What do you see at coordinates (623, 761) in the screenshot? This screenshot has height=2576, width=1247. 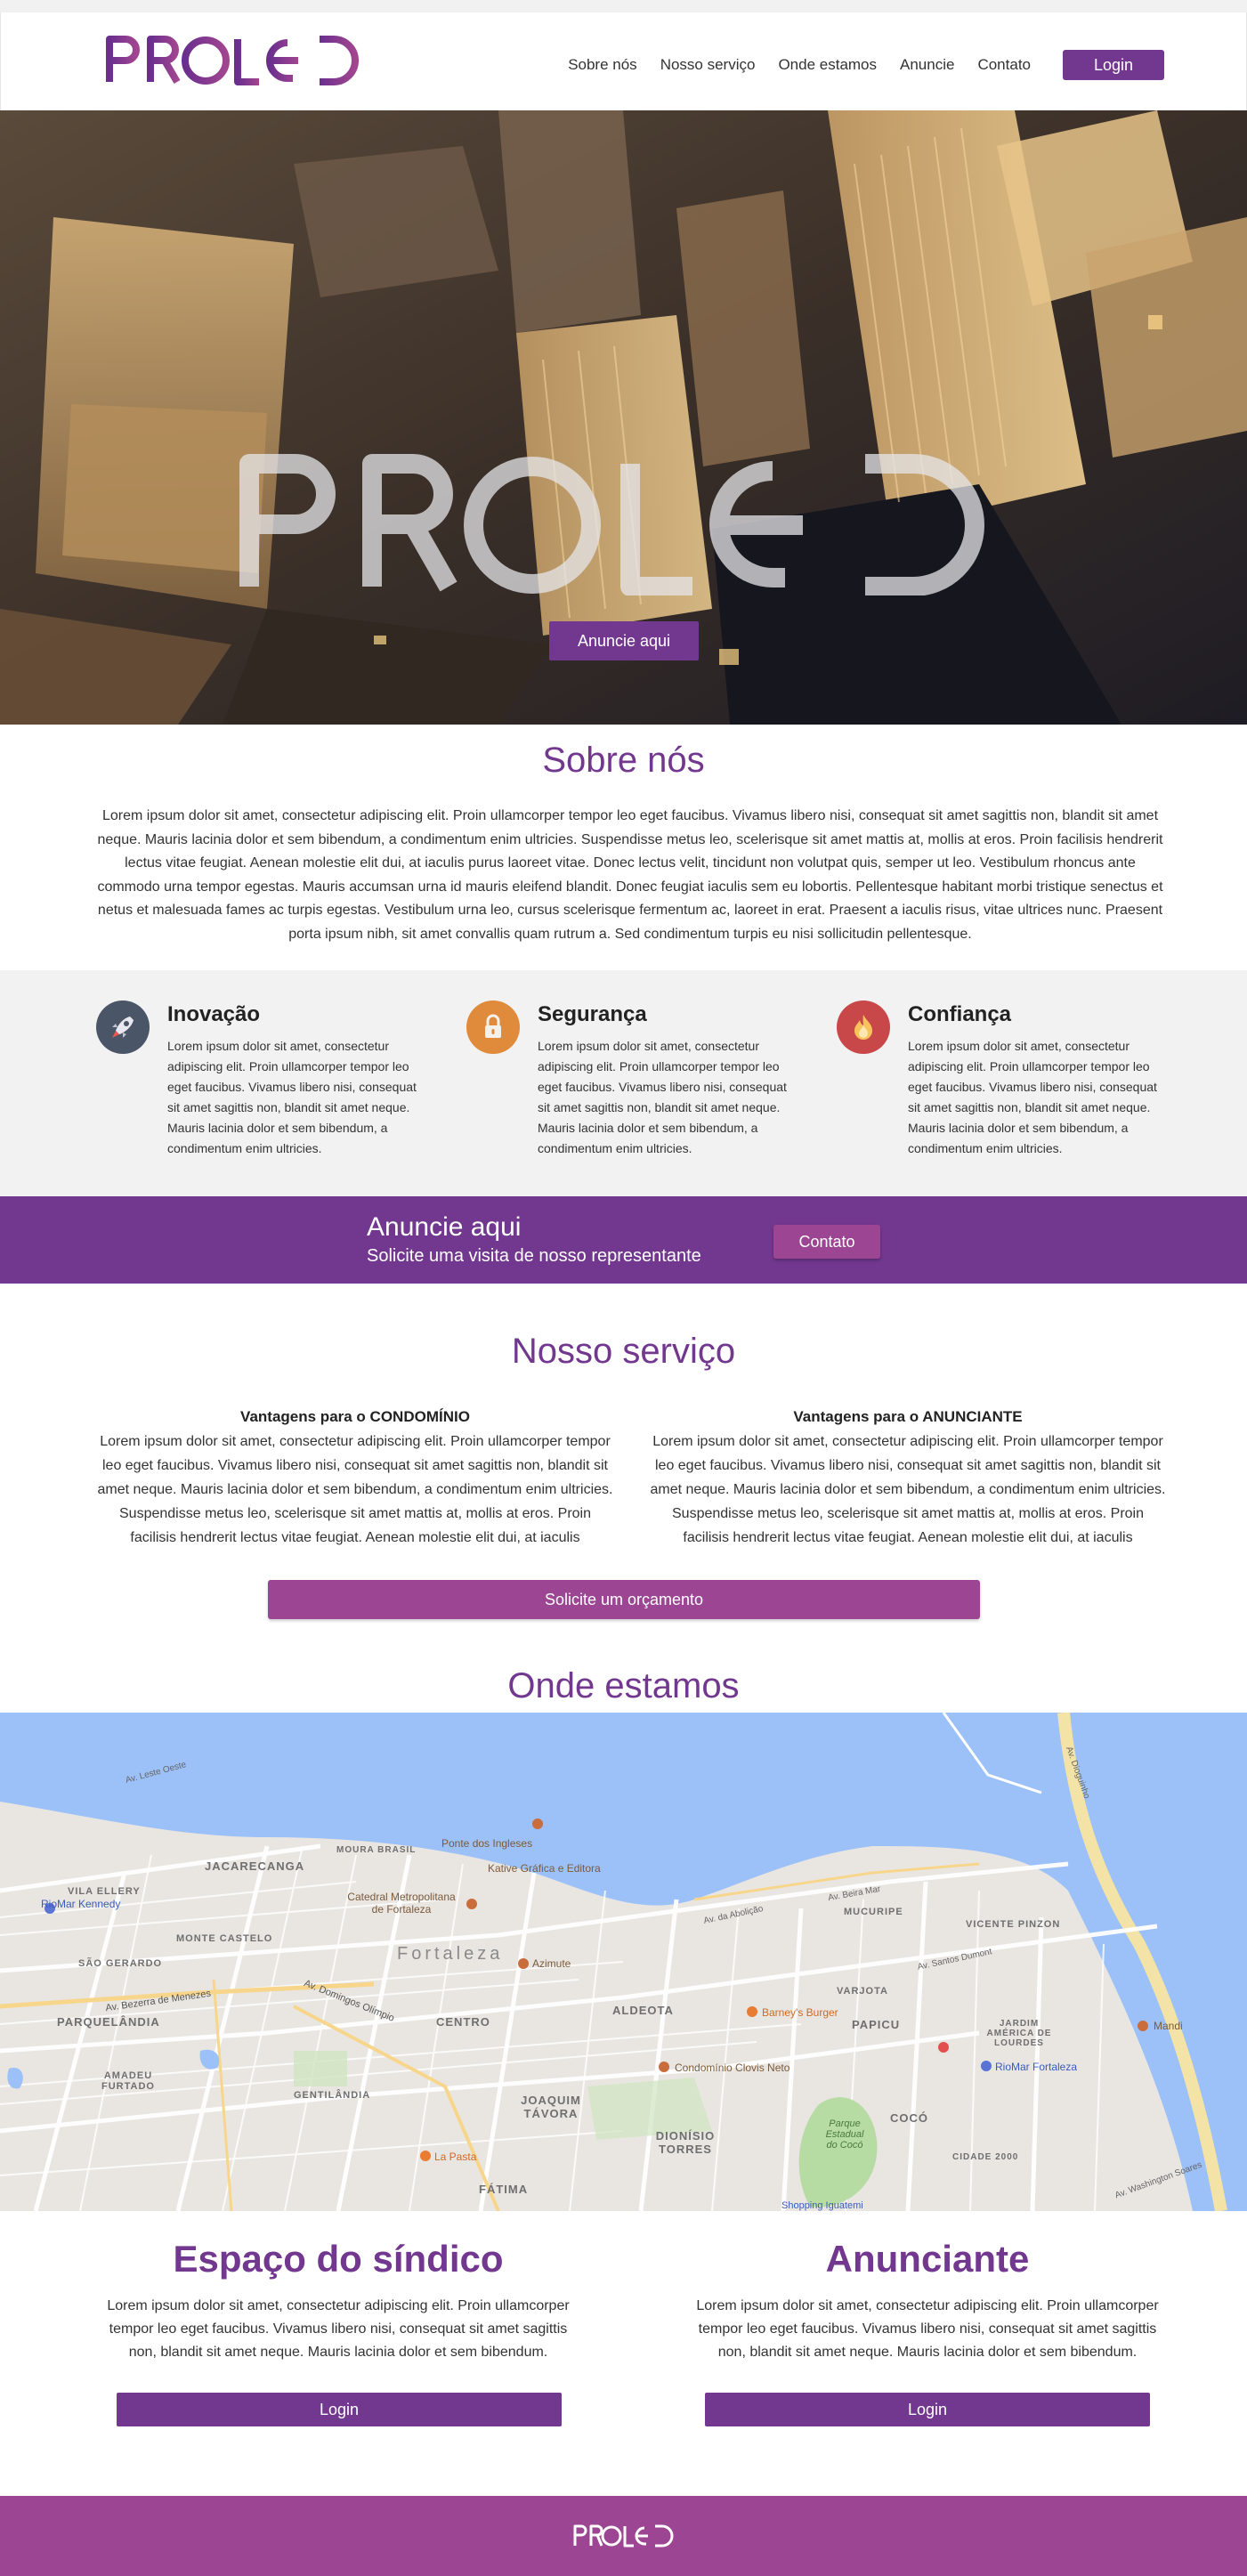 I see `about-title: Sobre nós` at bounding box center [623, 761].